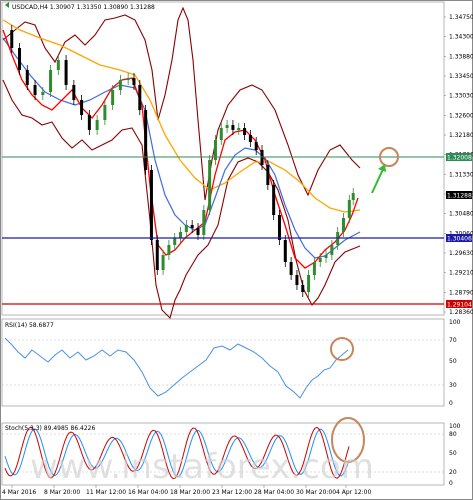  I want to click on svg-text: 1.30406, so click(459, 239).